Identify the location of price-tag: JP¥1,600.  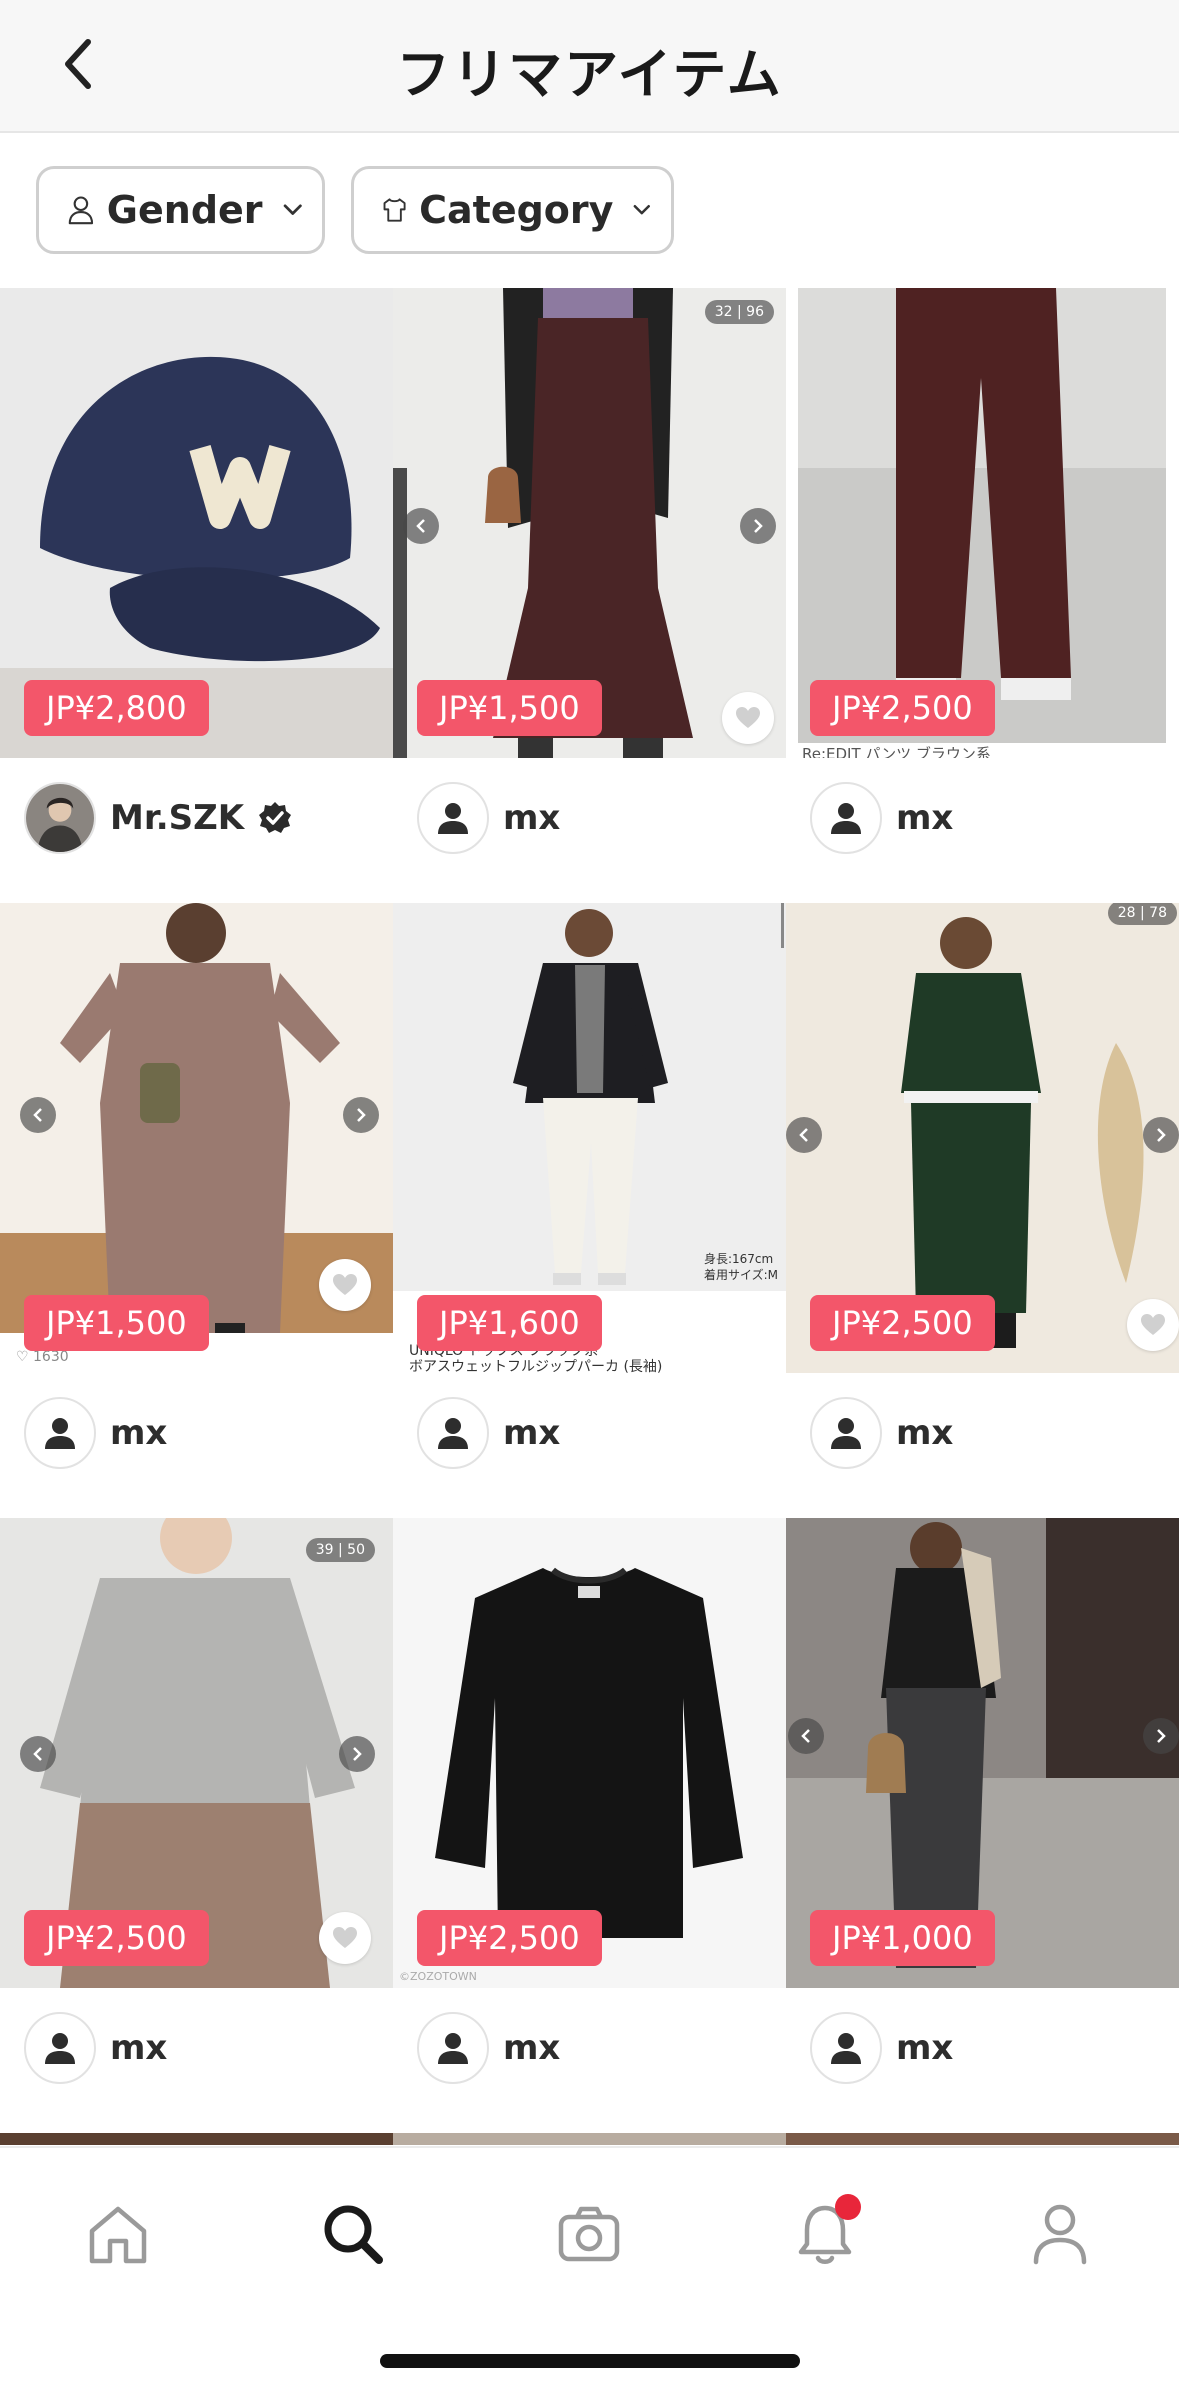
(509, 1323).